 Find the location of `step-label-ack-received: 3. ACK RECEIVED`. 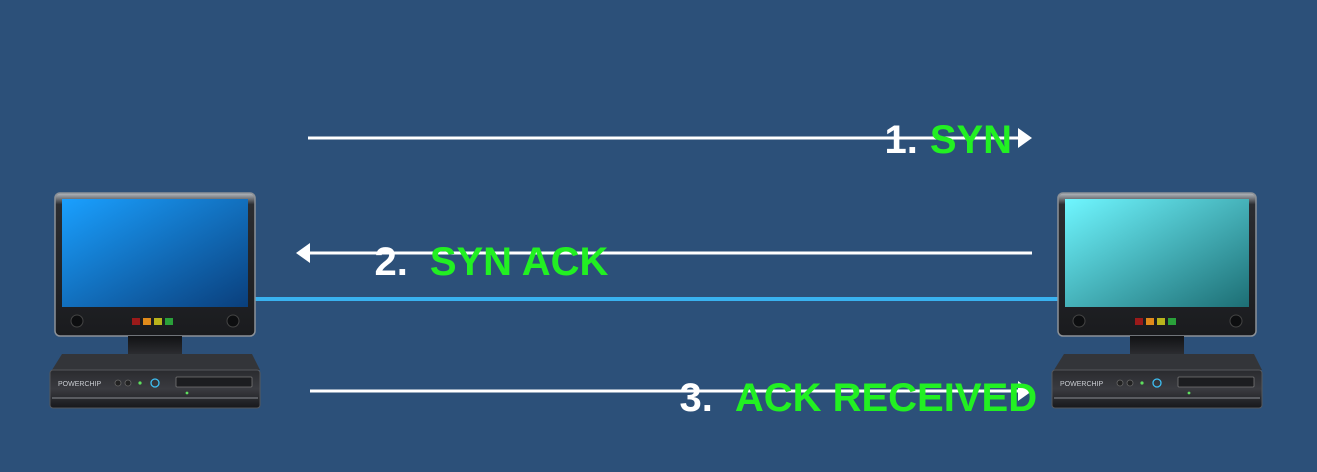

step-label-ack-received: 3. ACK RECEIVED is located at coordinates (836, 398).